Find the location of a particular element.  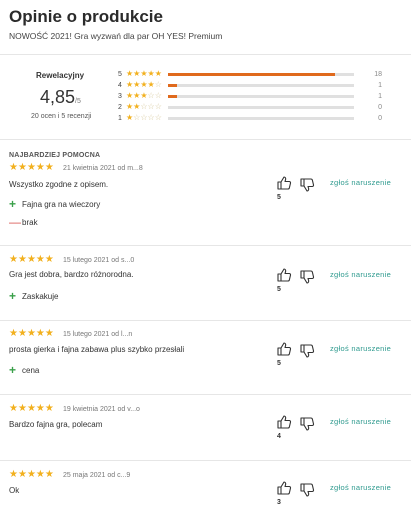

minus-icon: — is located at coordinates (15, 222).